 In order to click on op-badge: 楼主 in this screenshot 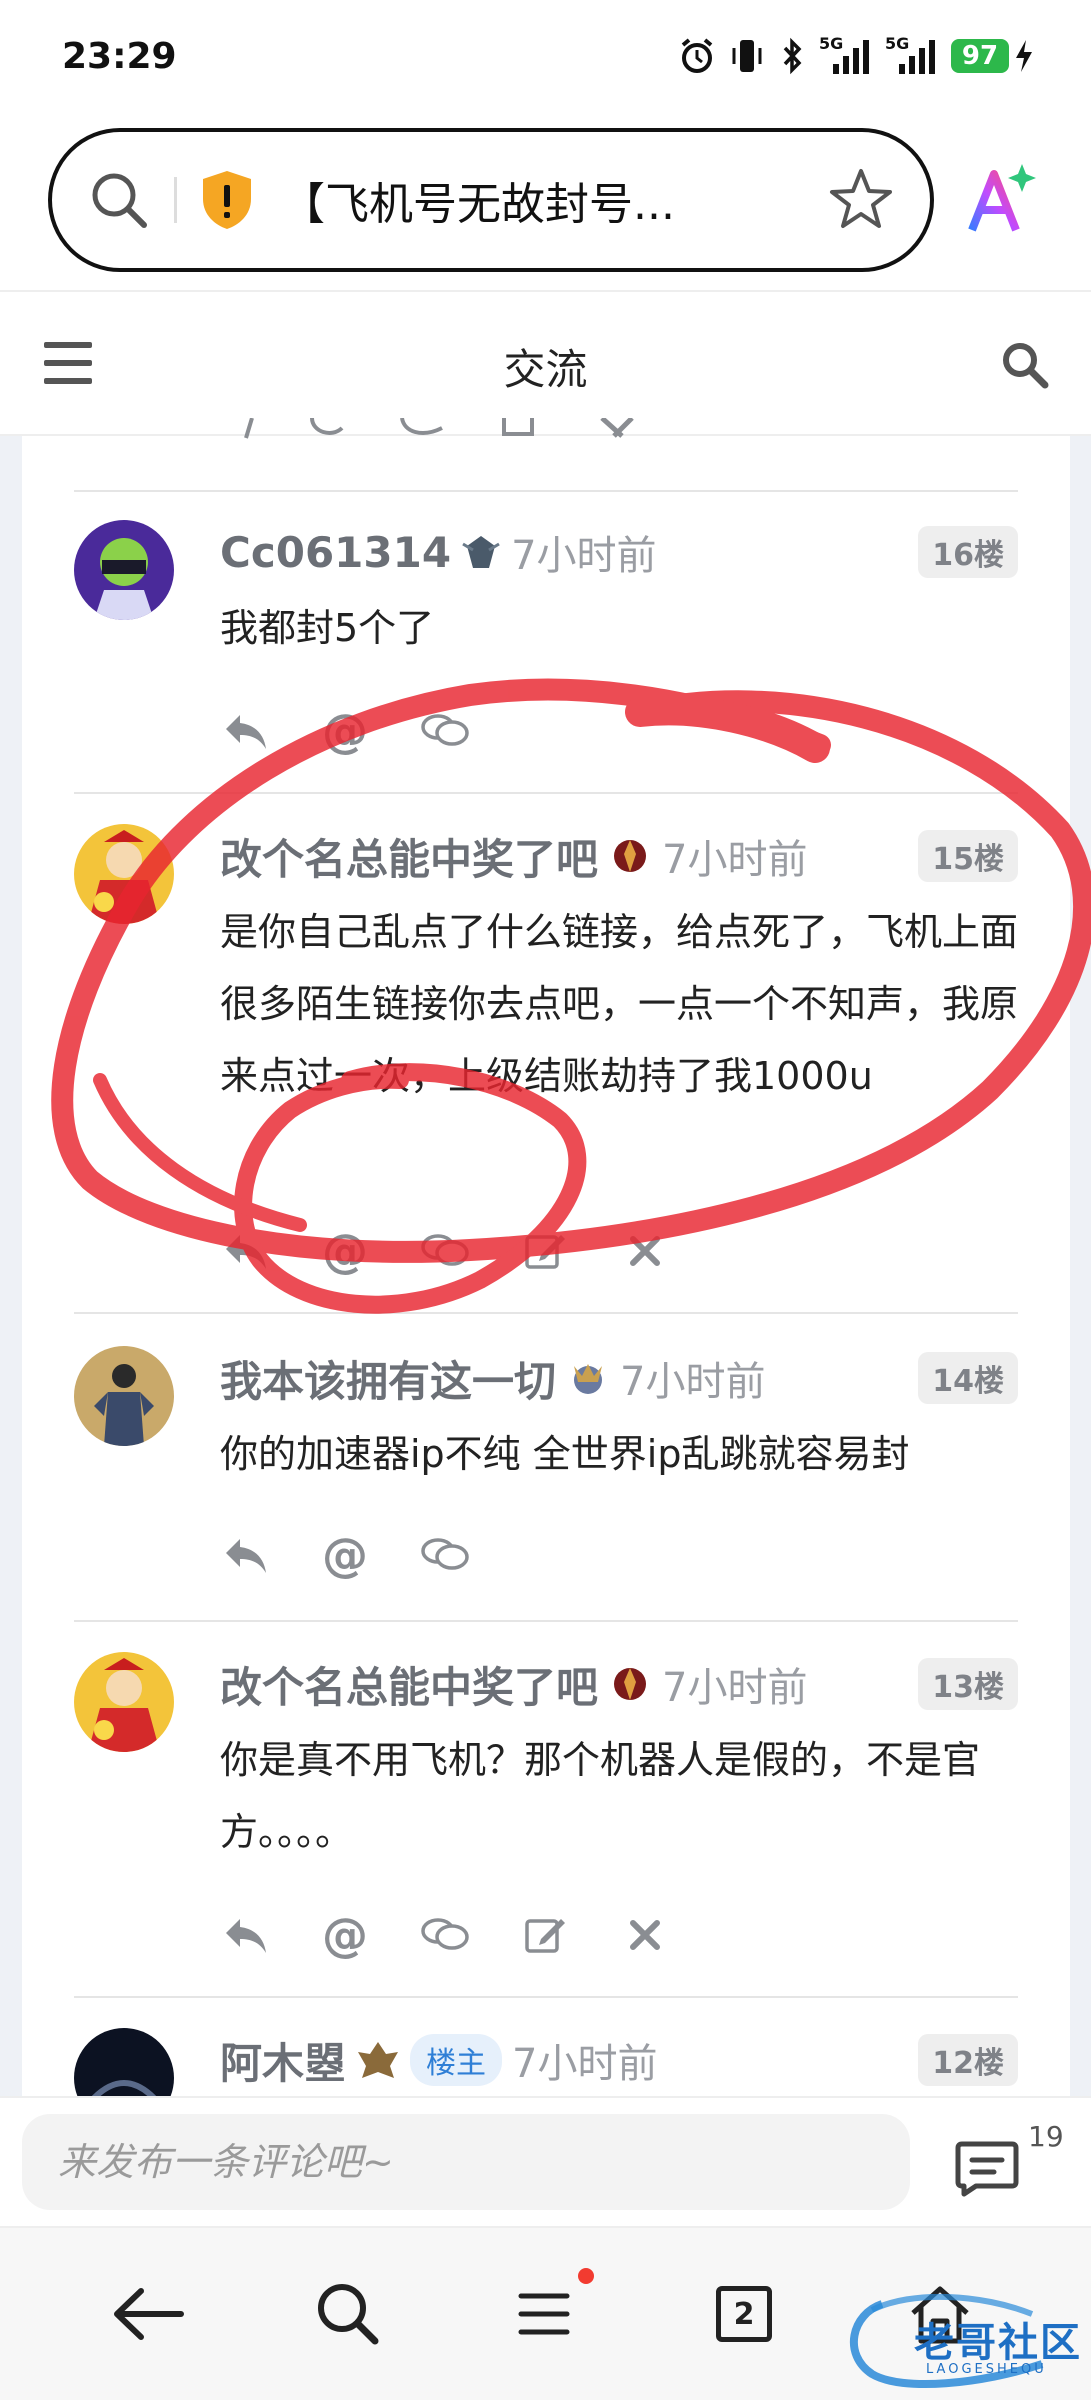, I will do `click(456, 2060)`.